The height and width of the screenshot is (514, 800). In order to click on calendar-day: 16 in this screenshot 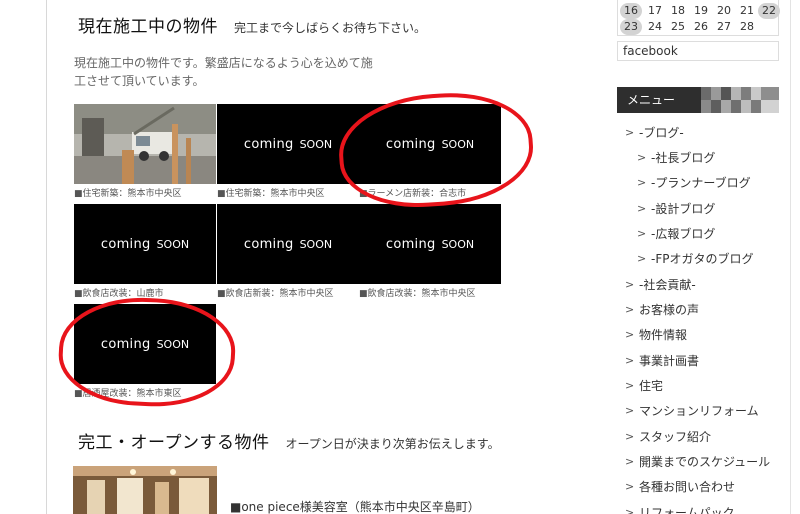, I will do `click(631, 11)`.